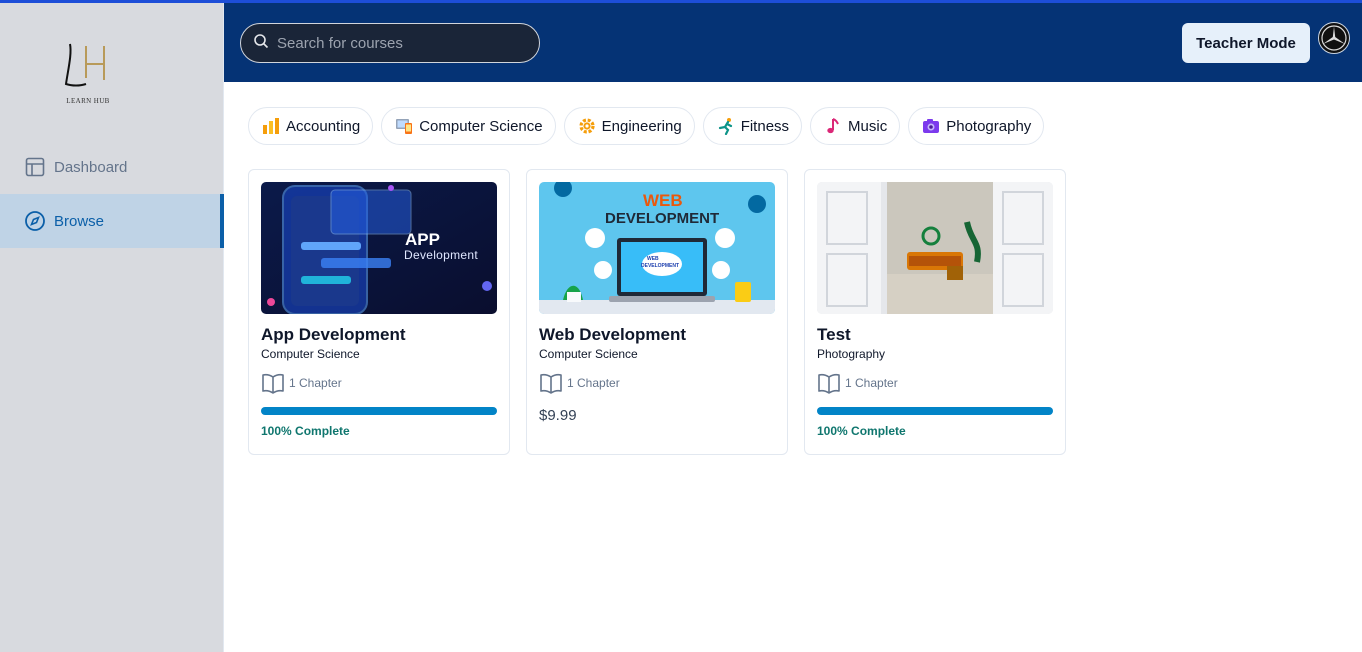 This screenshot has height=652, width=1362. I want to click on sidebar-nav: Dashboard Browse, so click(112, 194).